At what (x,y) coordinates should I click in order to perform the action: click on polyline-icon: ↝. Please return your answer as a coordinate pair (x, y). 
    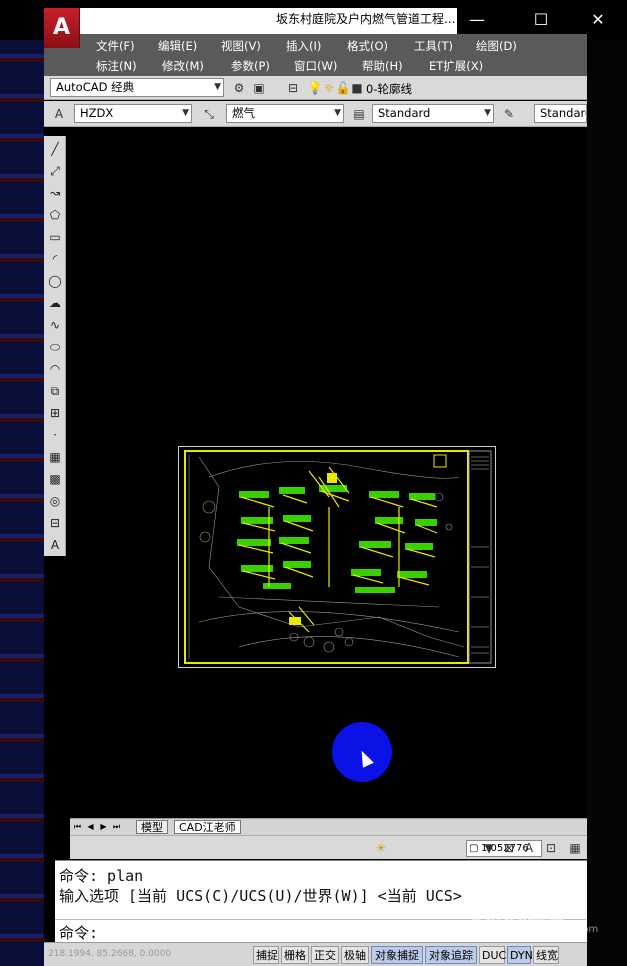
    Looking at the image, I should click on (55, 193).